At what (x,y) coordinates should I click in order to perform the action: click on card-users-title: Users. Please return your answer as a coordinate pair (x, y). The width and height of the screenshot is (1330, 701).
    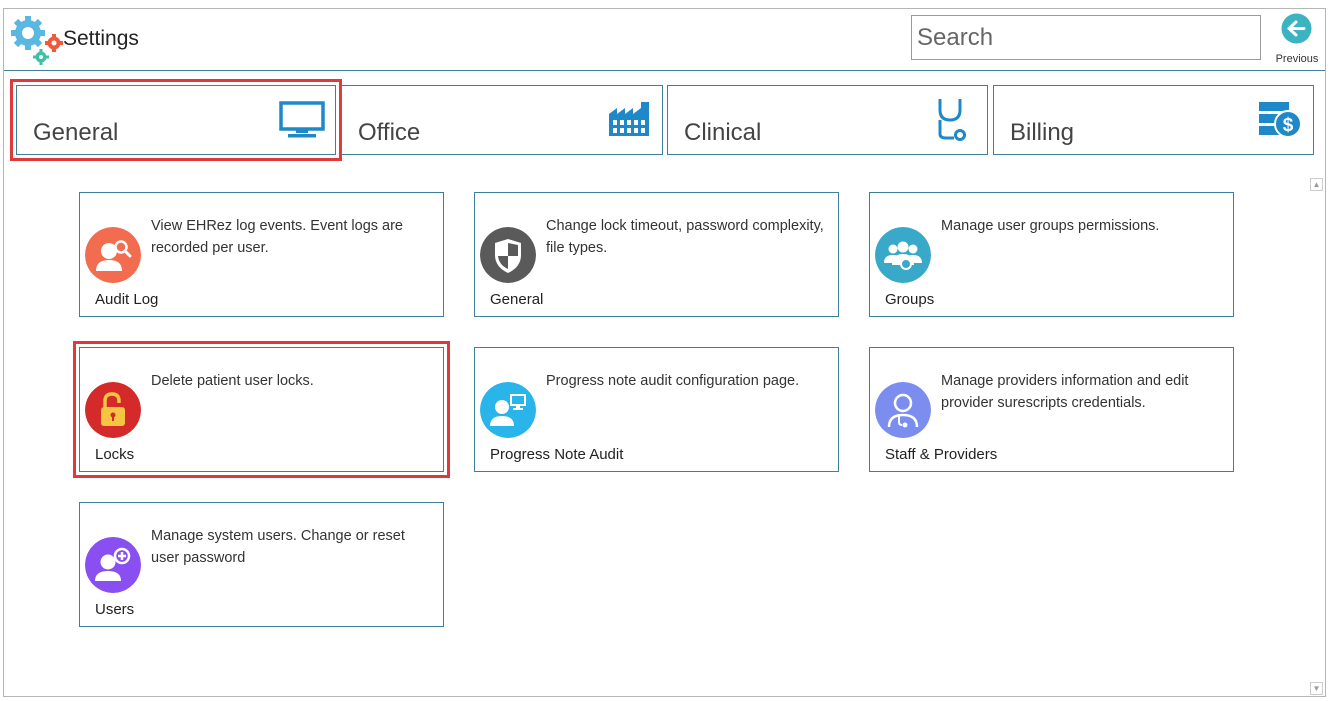
    Looking at the image, I should click on (115, 609).